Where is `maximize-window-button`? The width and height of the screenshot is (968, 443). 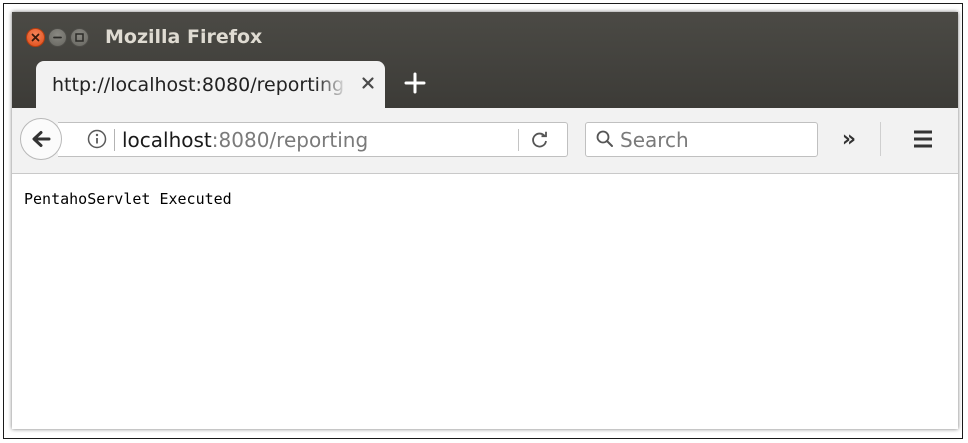 maximize-window-button is located at coordinates (79, 37).